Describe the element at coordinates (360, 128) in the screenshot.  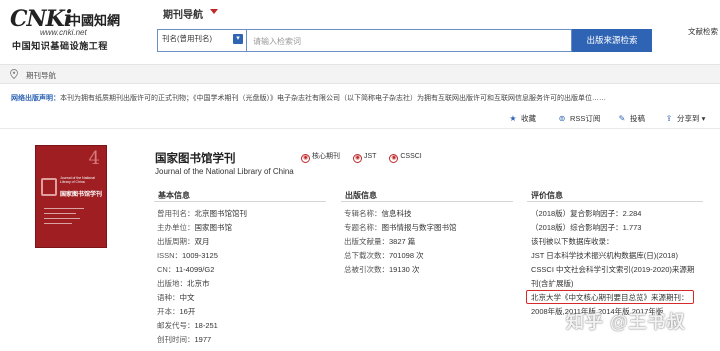
I see `divider` at that location.